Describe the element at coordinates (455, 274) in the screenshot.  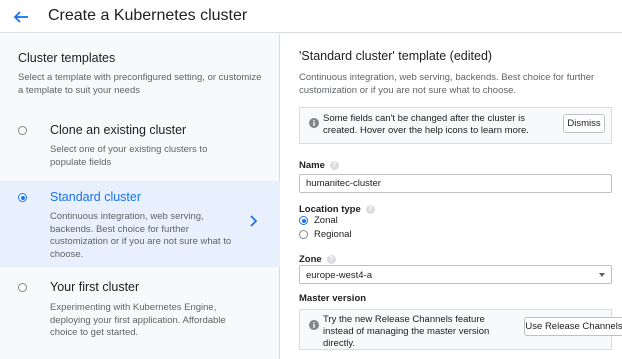
I see `zone-select: europe-west4-a` at that location.